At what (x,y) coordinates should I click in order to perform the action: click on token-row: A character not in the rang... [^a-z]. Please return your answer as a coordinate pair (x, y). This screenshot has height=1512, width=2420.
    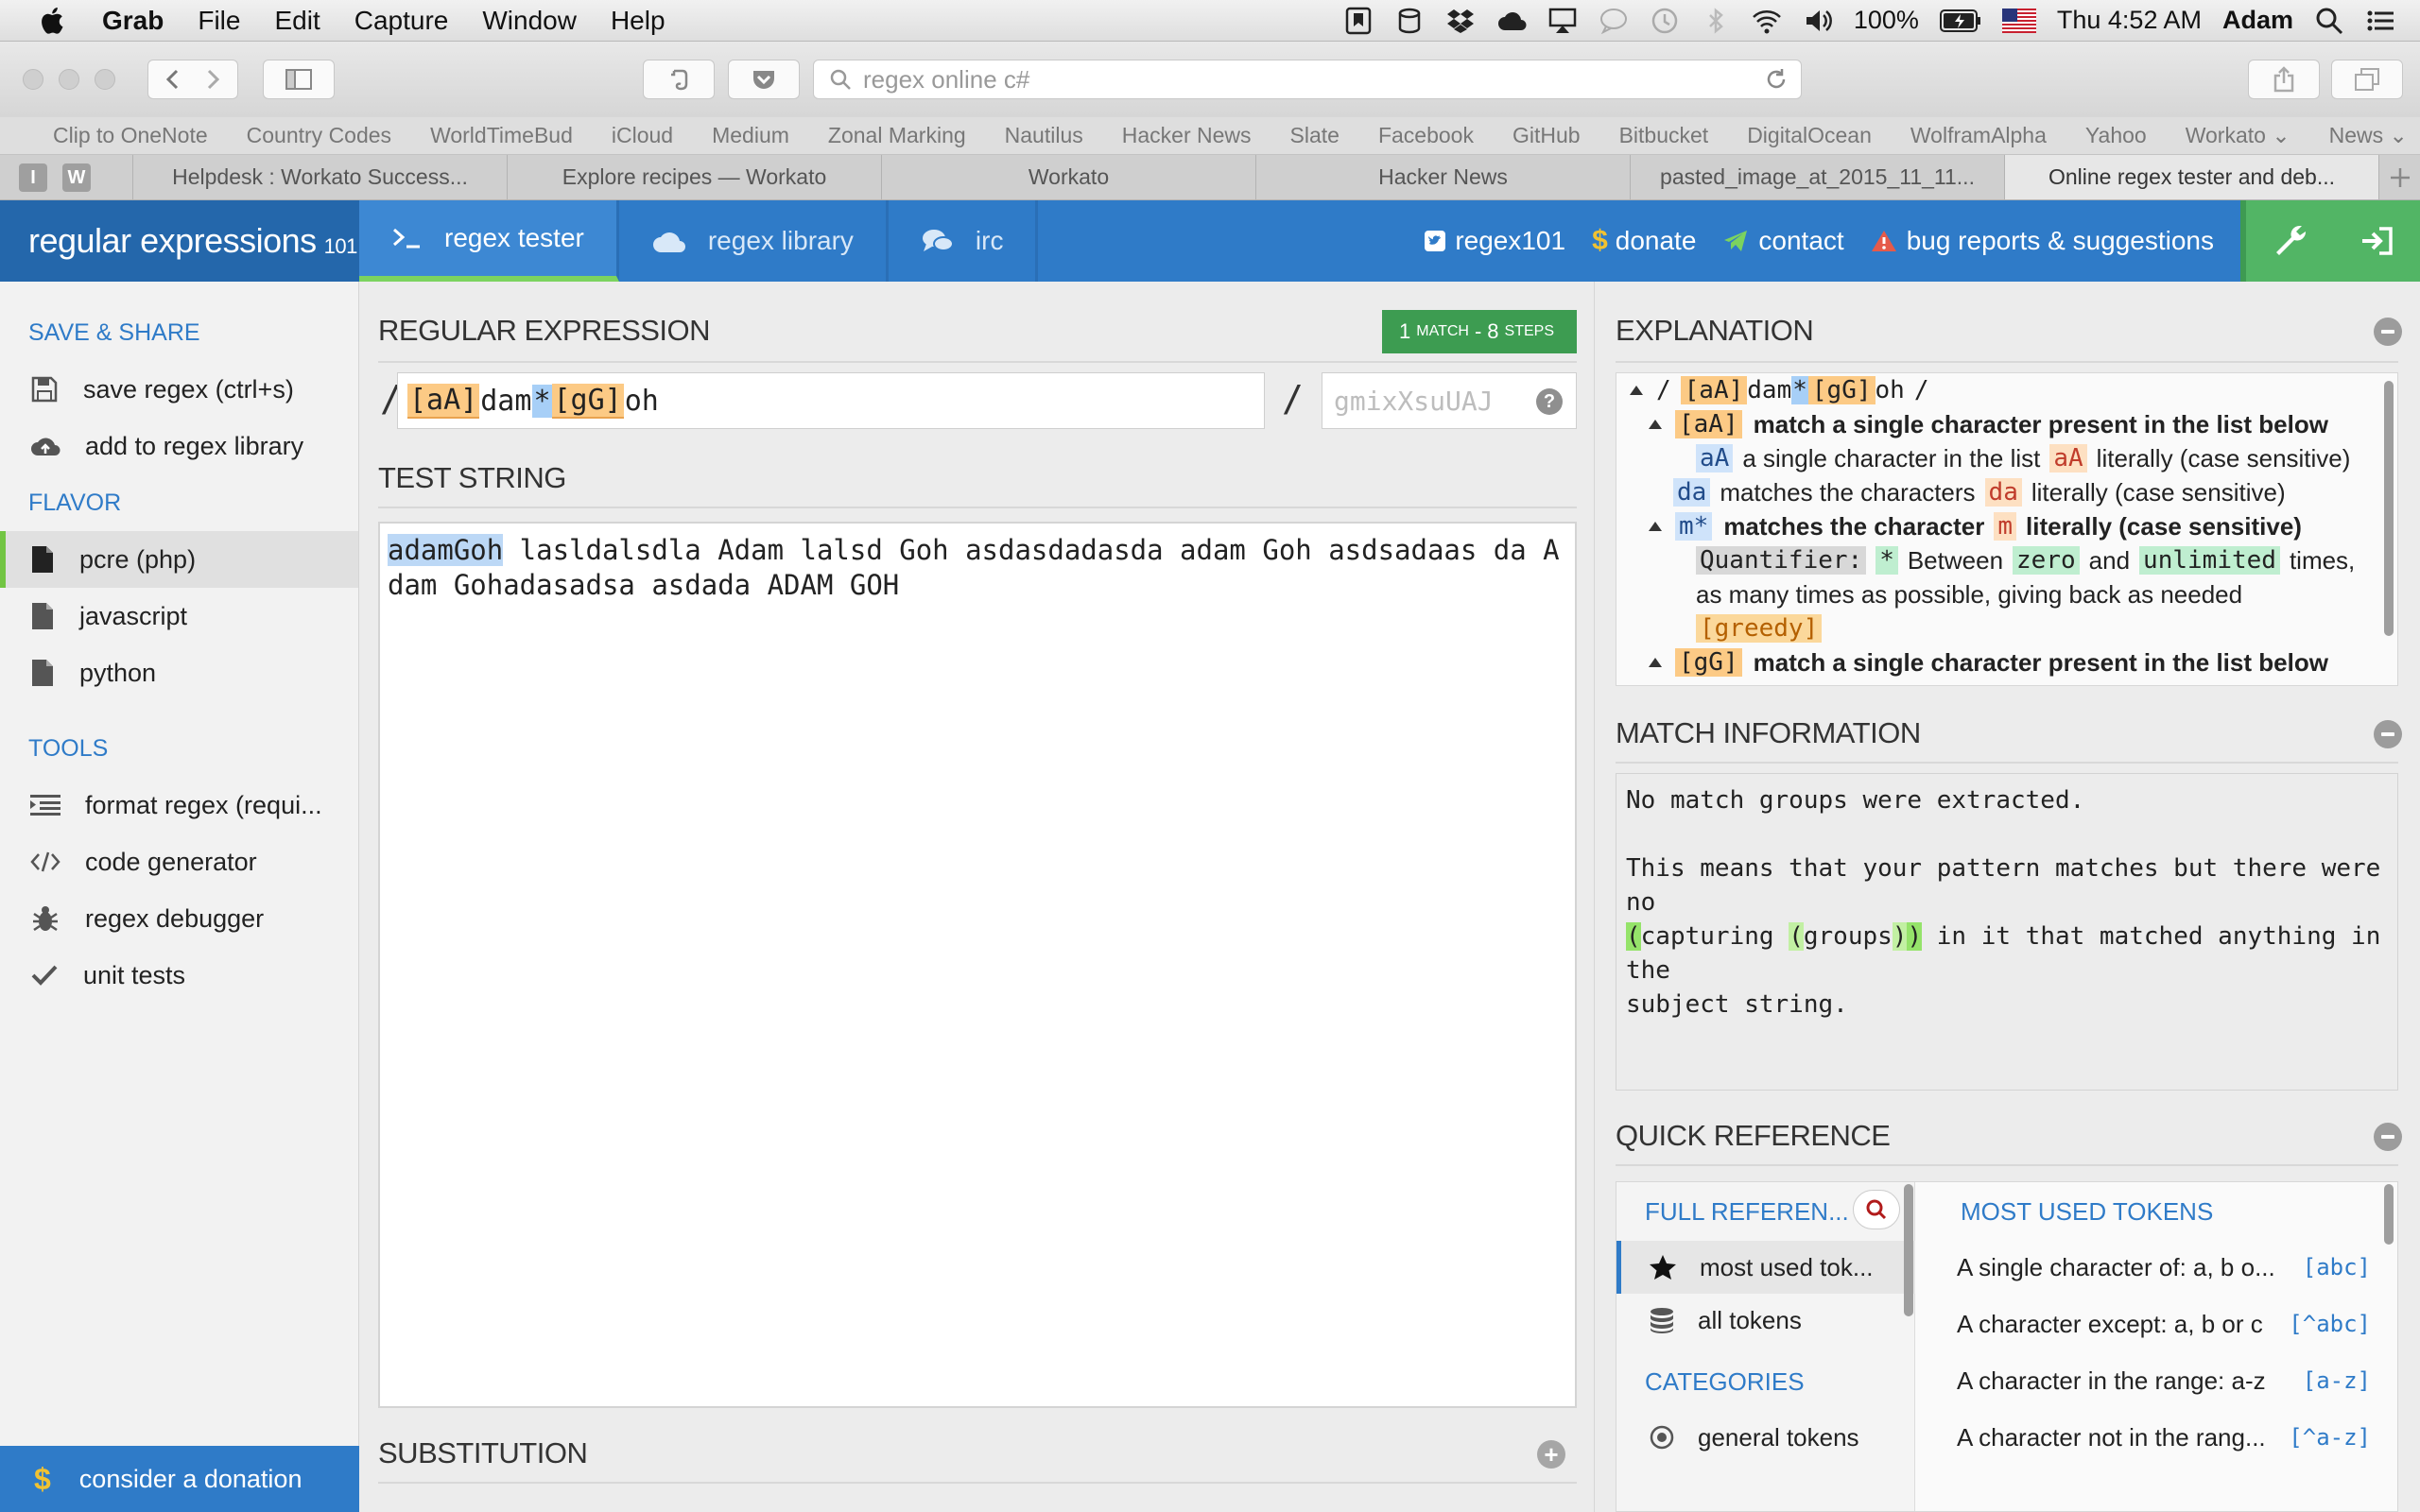
    Looking at the image, I should click on (2173, 1437).